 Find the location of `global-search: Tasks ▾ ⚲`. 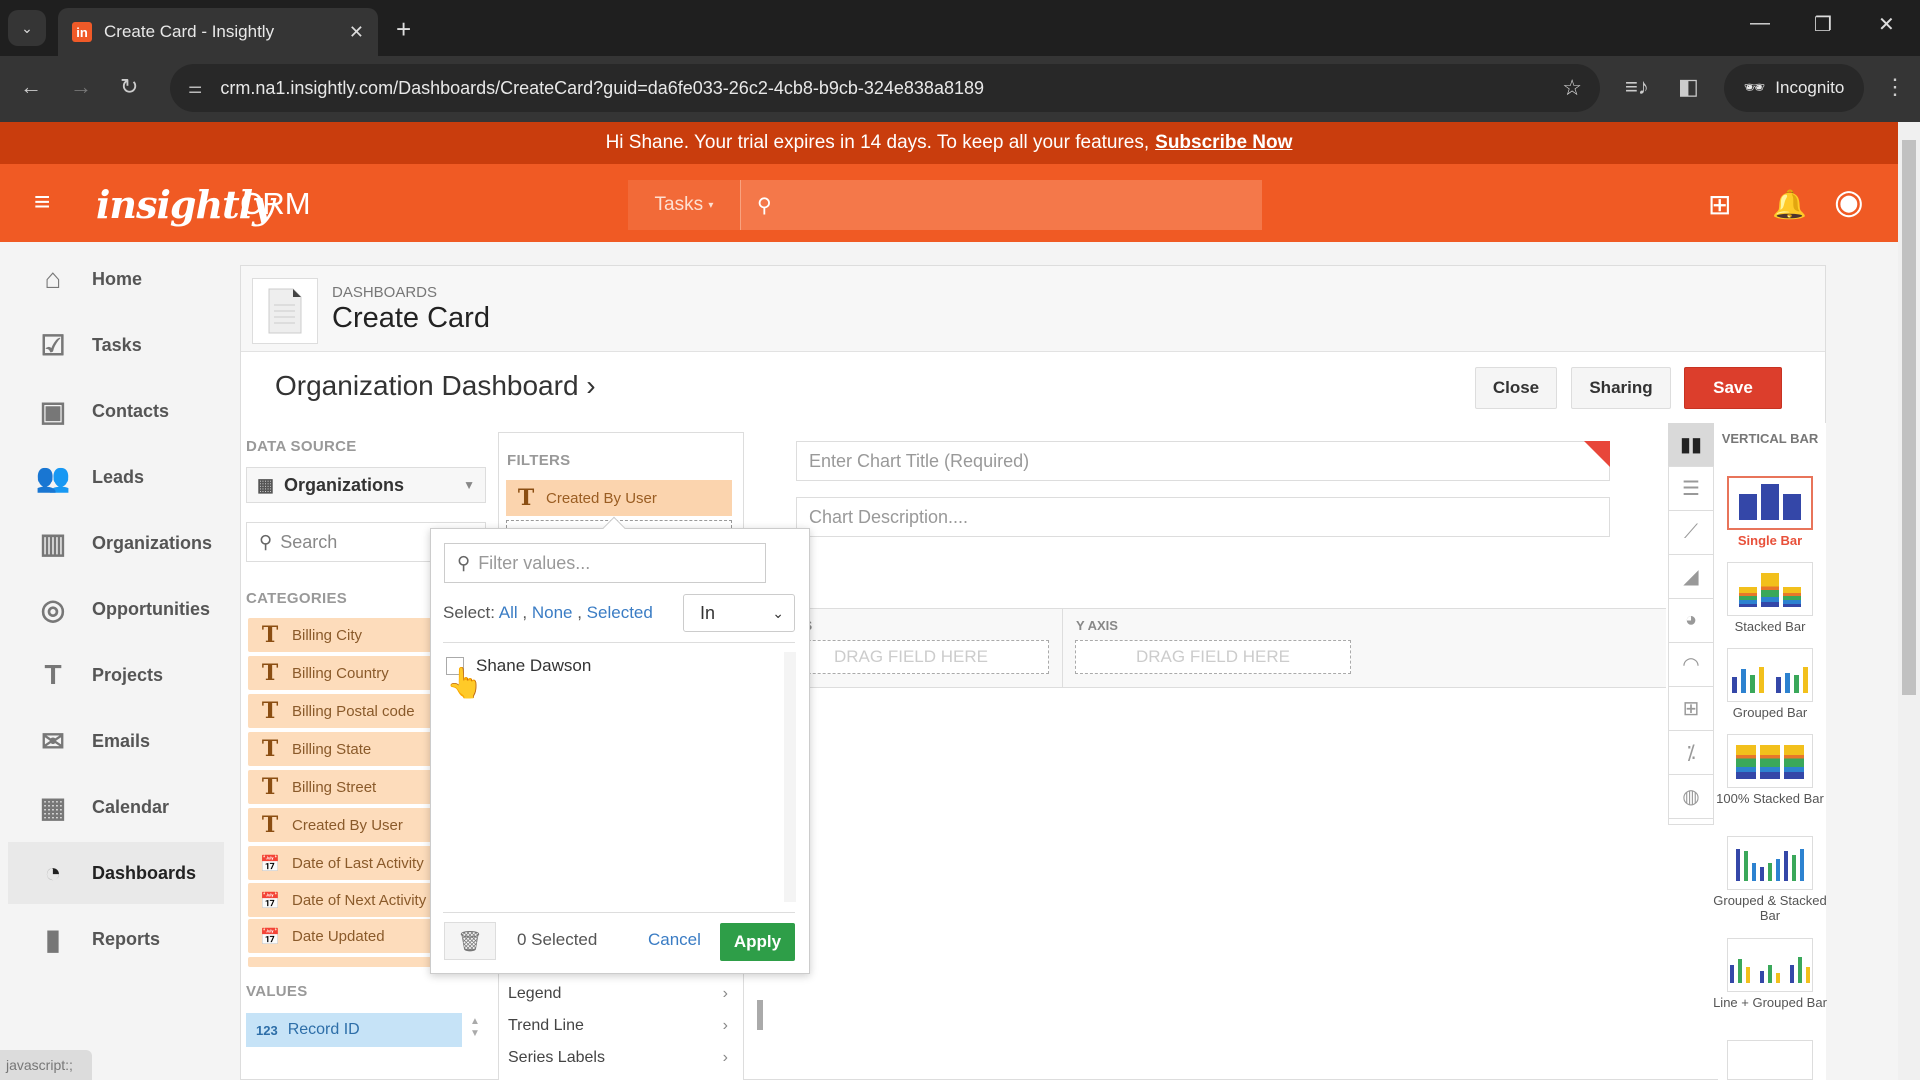

global-search: Tasks ▾ ⚲ is located at coordinates (945, 205).